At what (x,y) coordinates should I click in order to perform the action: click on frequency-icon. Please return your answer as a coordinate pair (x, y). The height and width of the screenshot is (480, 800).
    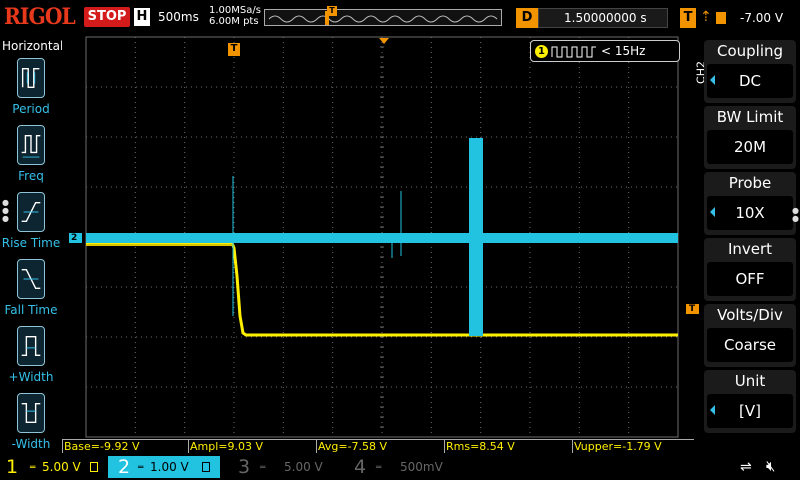
    Looking at the image, I should click on (31, 145).